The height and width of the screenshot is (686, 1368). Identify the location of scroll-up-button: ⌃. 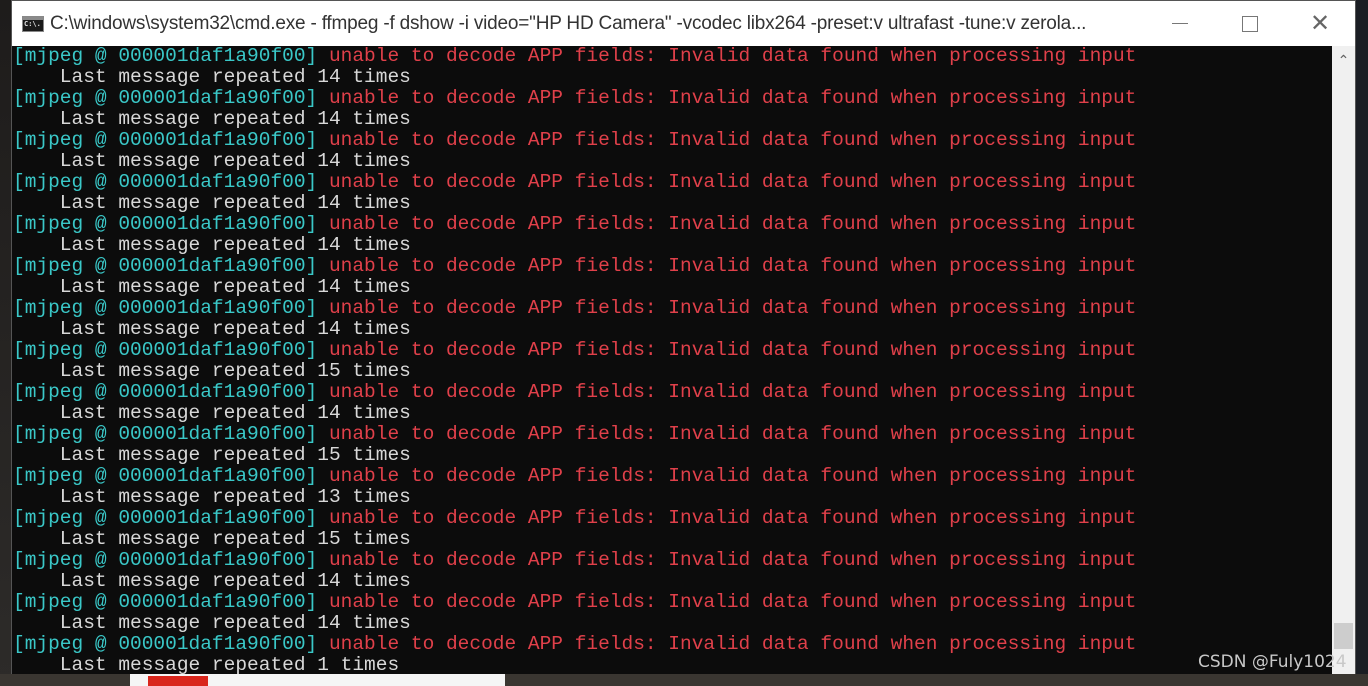
(1343, 60).